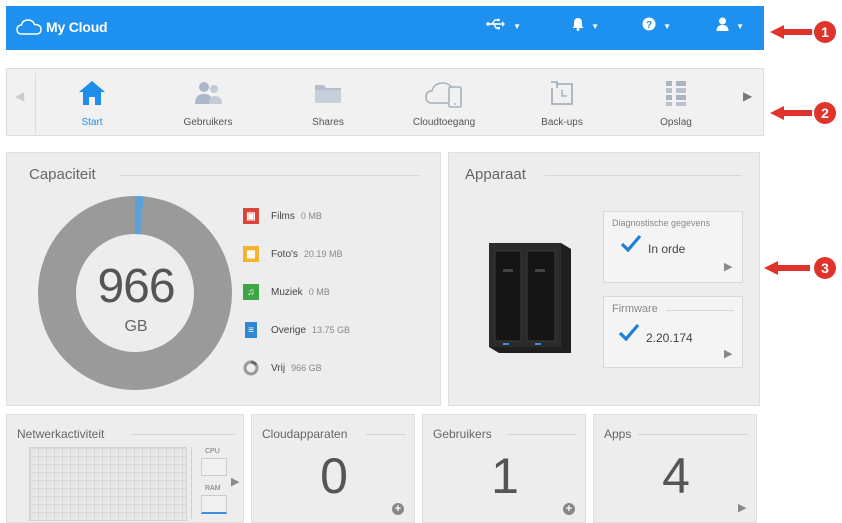 The width and height of the screenshot is (842, 523). I want to click on tile-title: Gebruikers, so click(462, 434).